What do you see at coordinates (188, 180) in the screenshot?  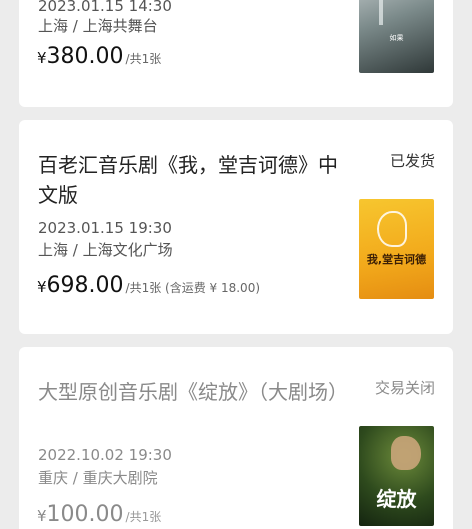 I see `show-title: 百老汇音乐剧《我，堂吉诃德》中文版` at bounding box center [188, 180].